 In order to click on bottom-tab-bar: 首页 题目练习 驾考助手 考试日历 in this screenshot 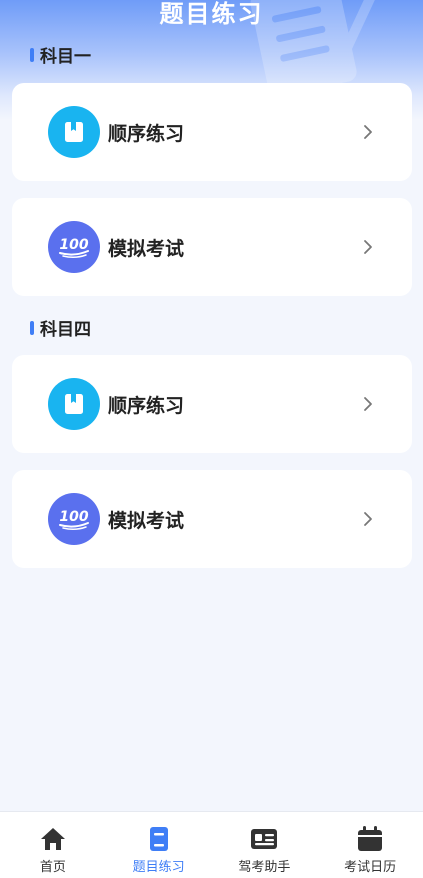, I will do `click(211, 844)`.